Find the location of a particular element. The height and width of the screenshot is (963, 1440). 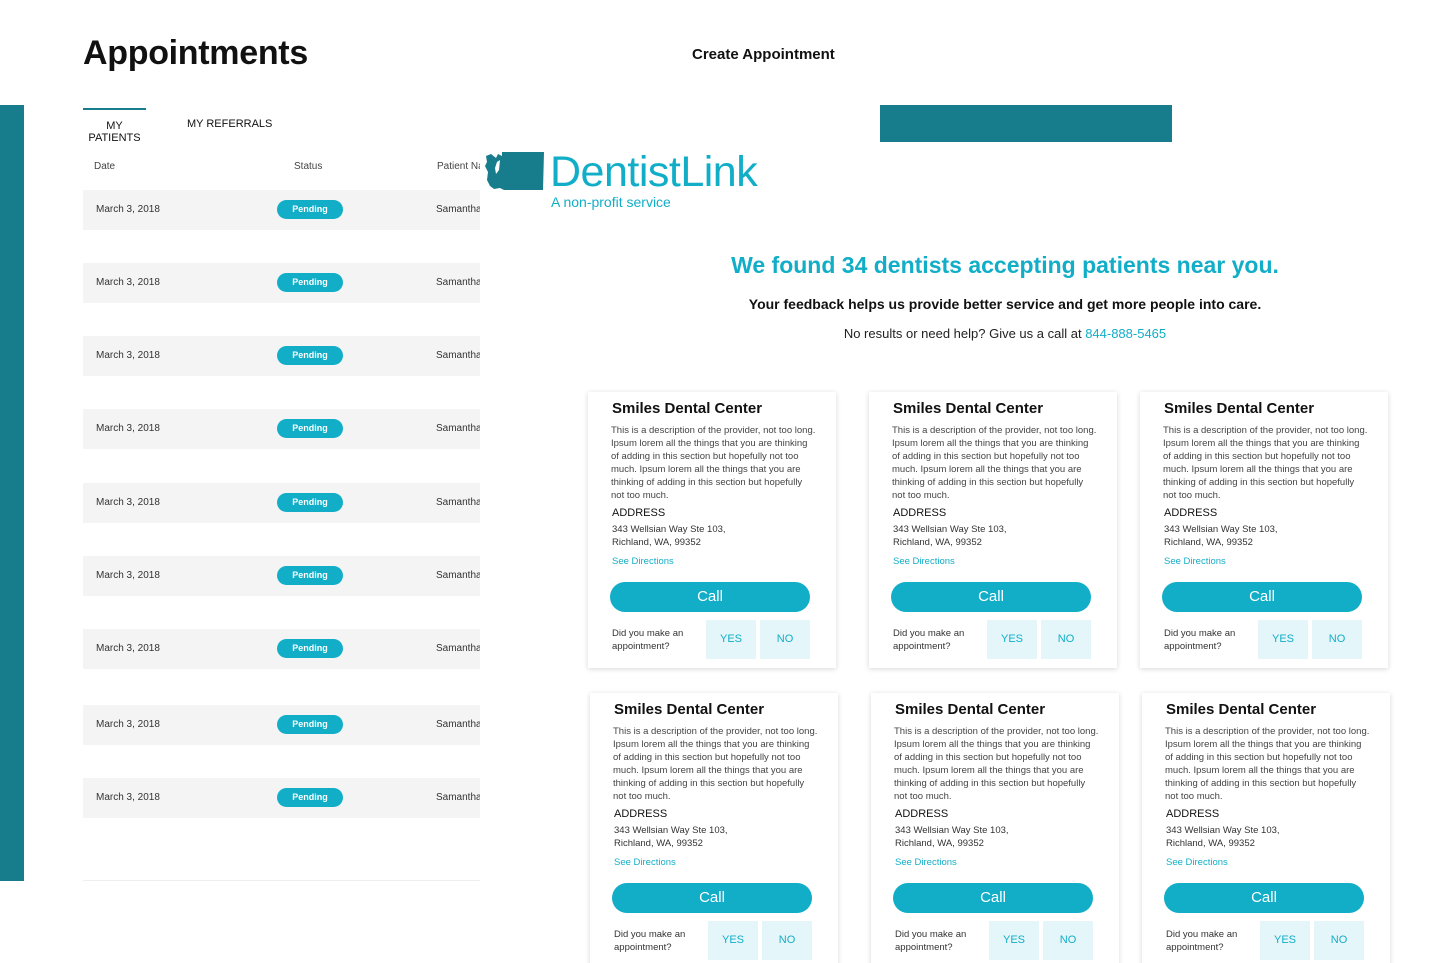

dentistlink-logo: DentistLink A non-profit service is located at coordinates (632, 183).